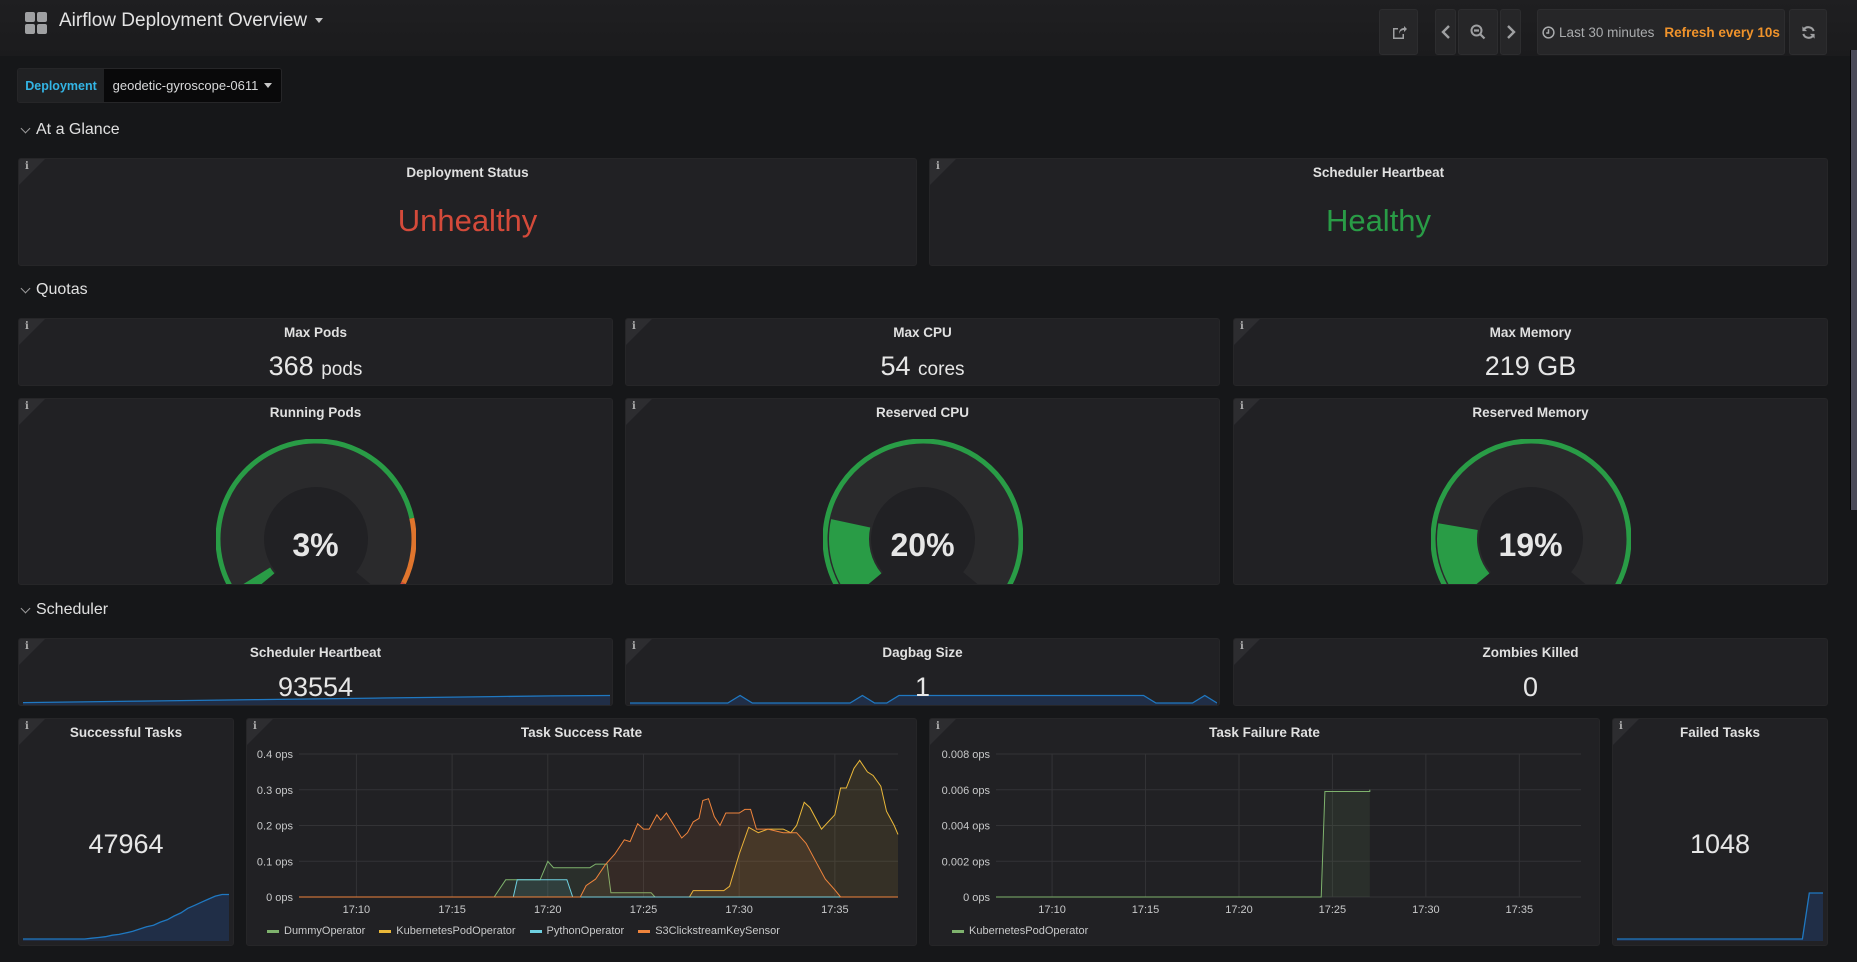  Describe the element at coordinates (54, 290) in the screenshot. I see `row-header-quotas: Quotas` at that location.